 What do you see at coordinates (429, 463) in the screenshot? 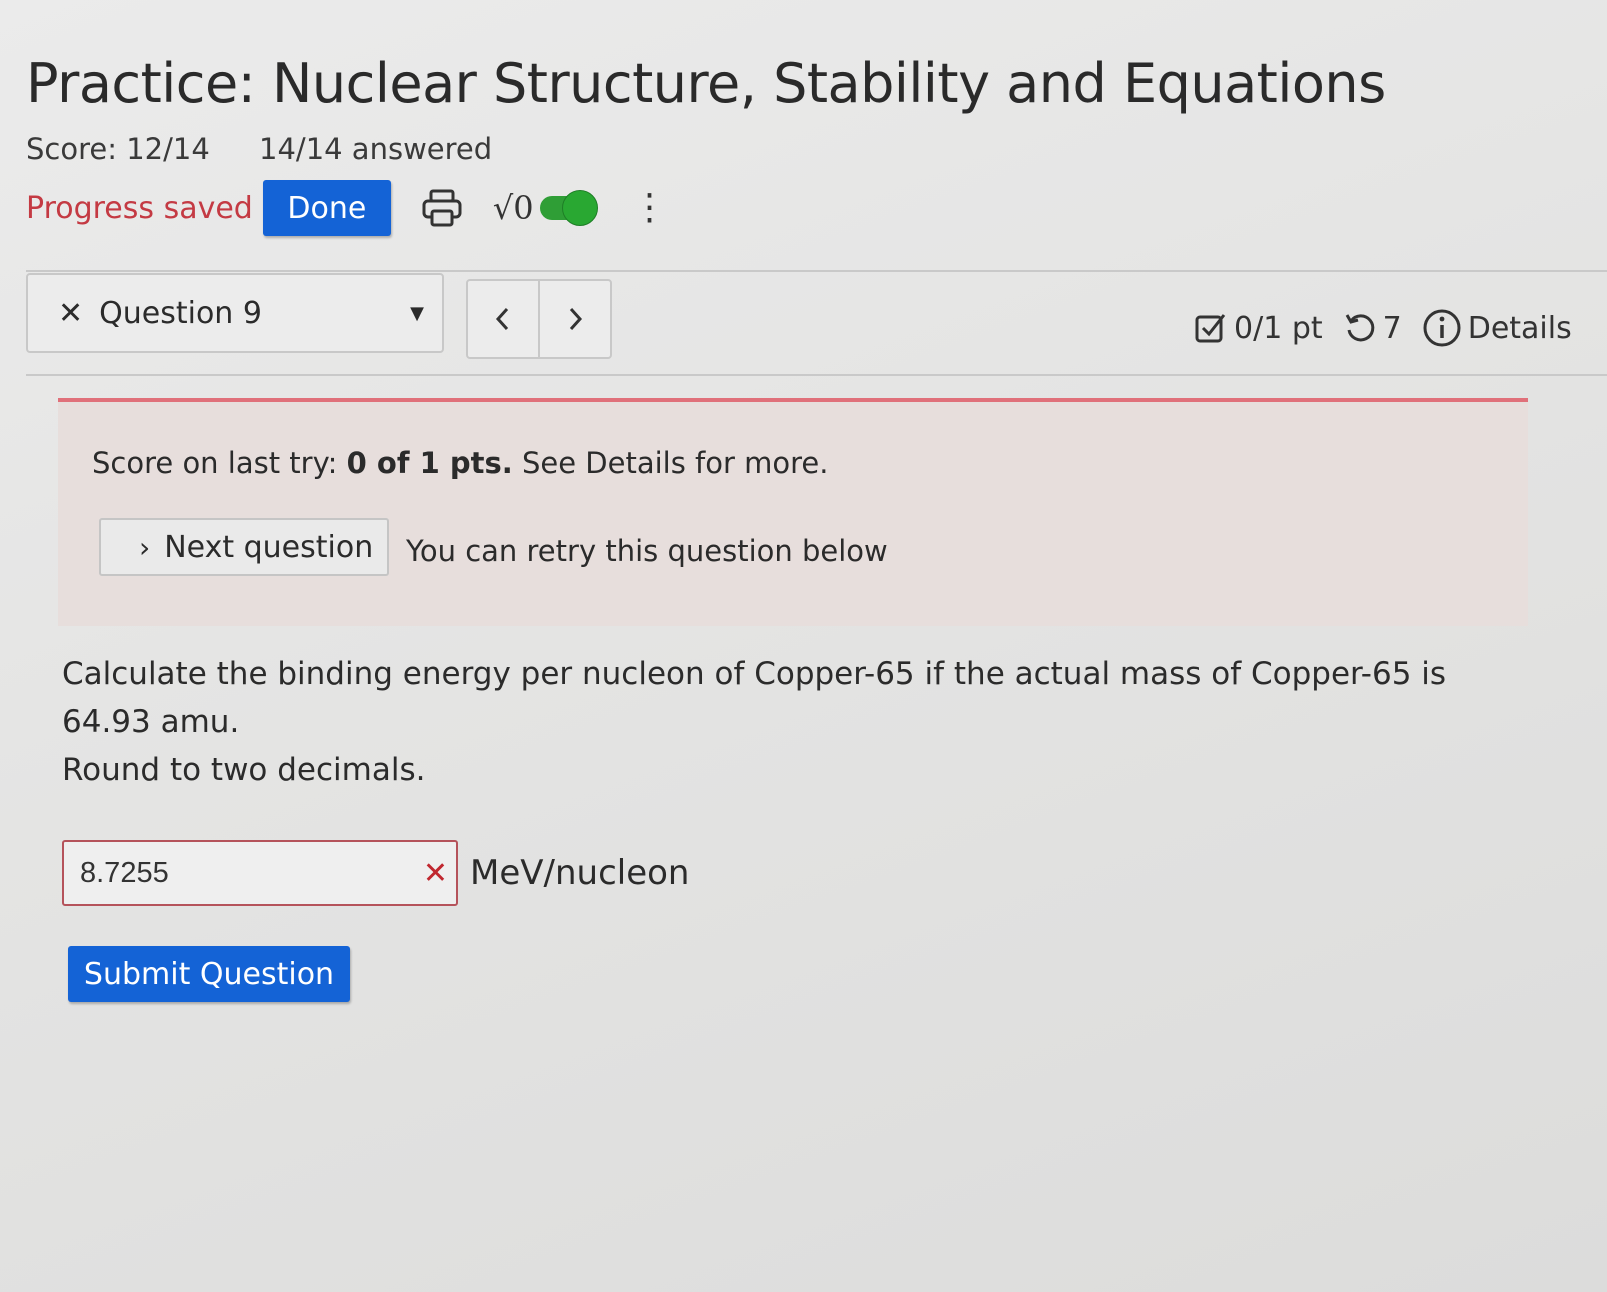
I see `last-try-score: 0 of 1 pts.` at bounding box center [429, 463].